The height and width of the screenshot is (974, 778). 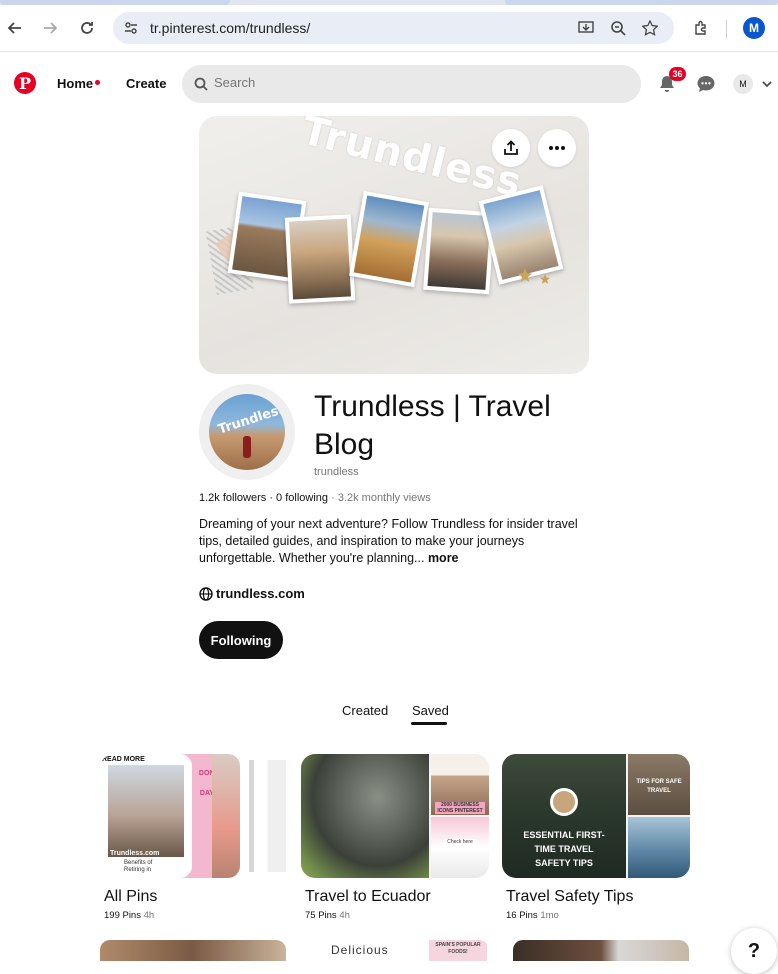 I want to click on star-decor-icon, so click(x=534, y=276).